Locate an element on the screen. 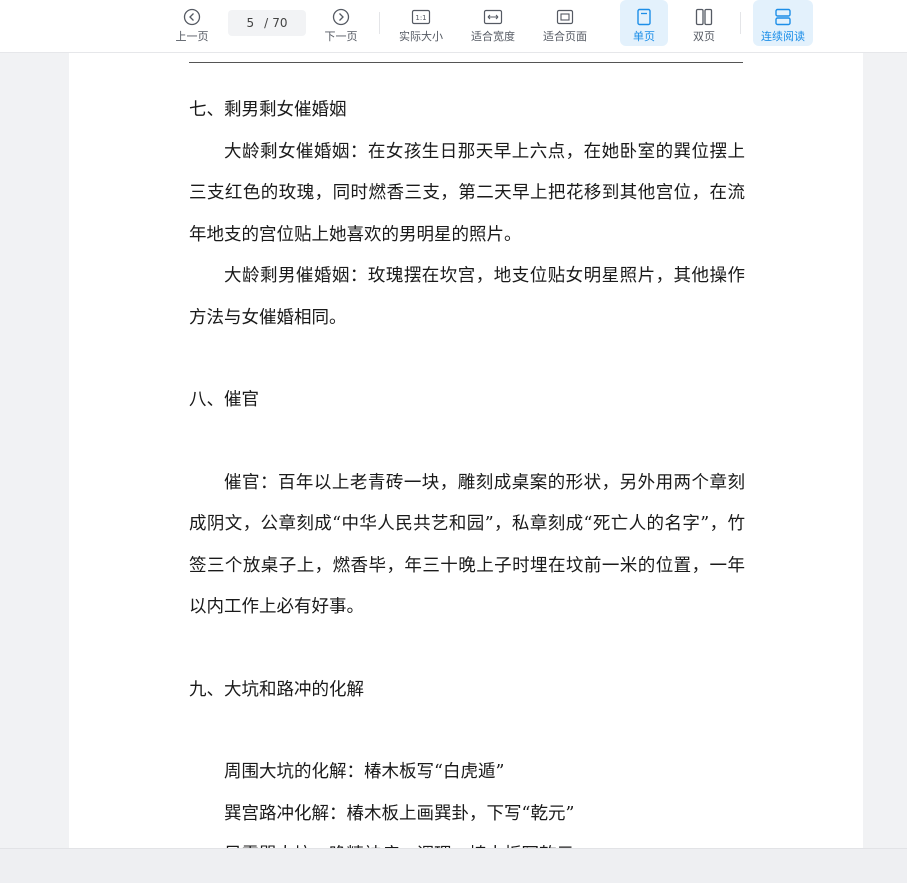 This screenshot has height=883, width=907. double-page-label: 双页 is located at coordinates (704, 36).